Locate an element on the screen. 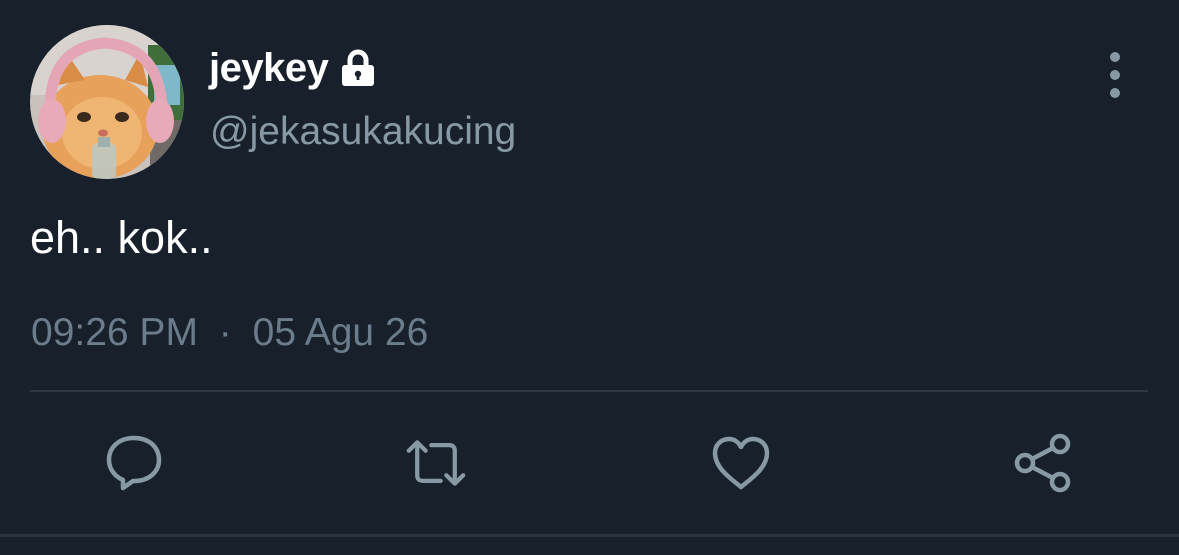  tweet-text: eh.. kok.. is located at coordinates (121, 237).